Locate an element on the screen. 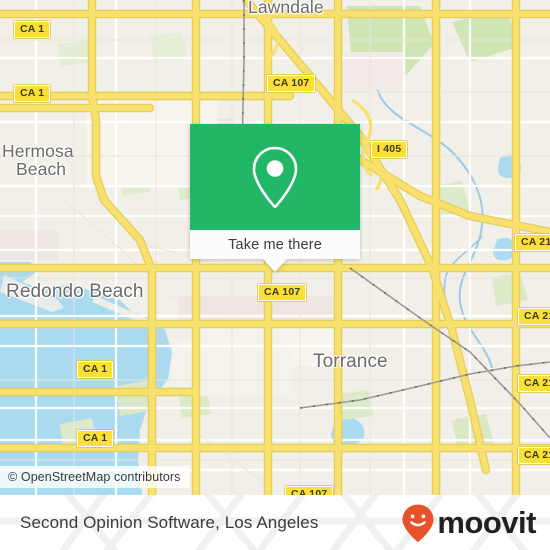 This screenshot has height=550, width=550. callout-action: Take me there is located at coordinates (275, 251).